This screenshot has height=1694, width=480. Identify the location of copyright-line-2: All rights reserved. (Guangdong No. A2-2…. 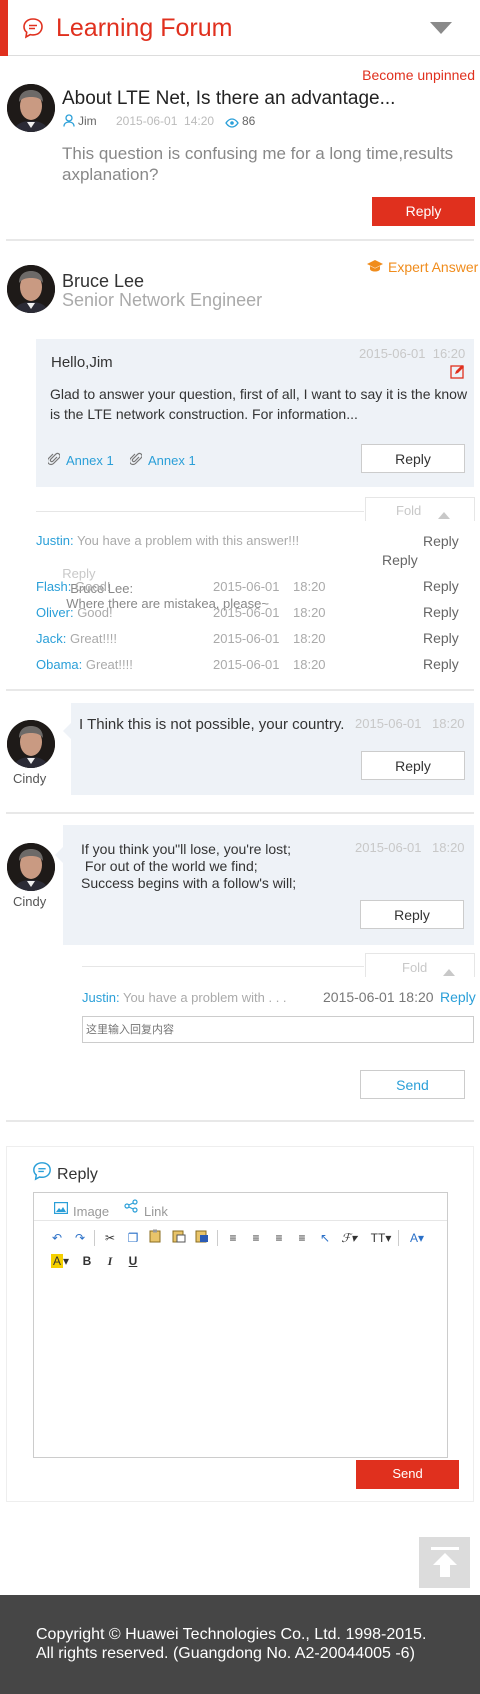
(225, 1653).